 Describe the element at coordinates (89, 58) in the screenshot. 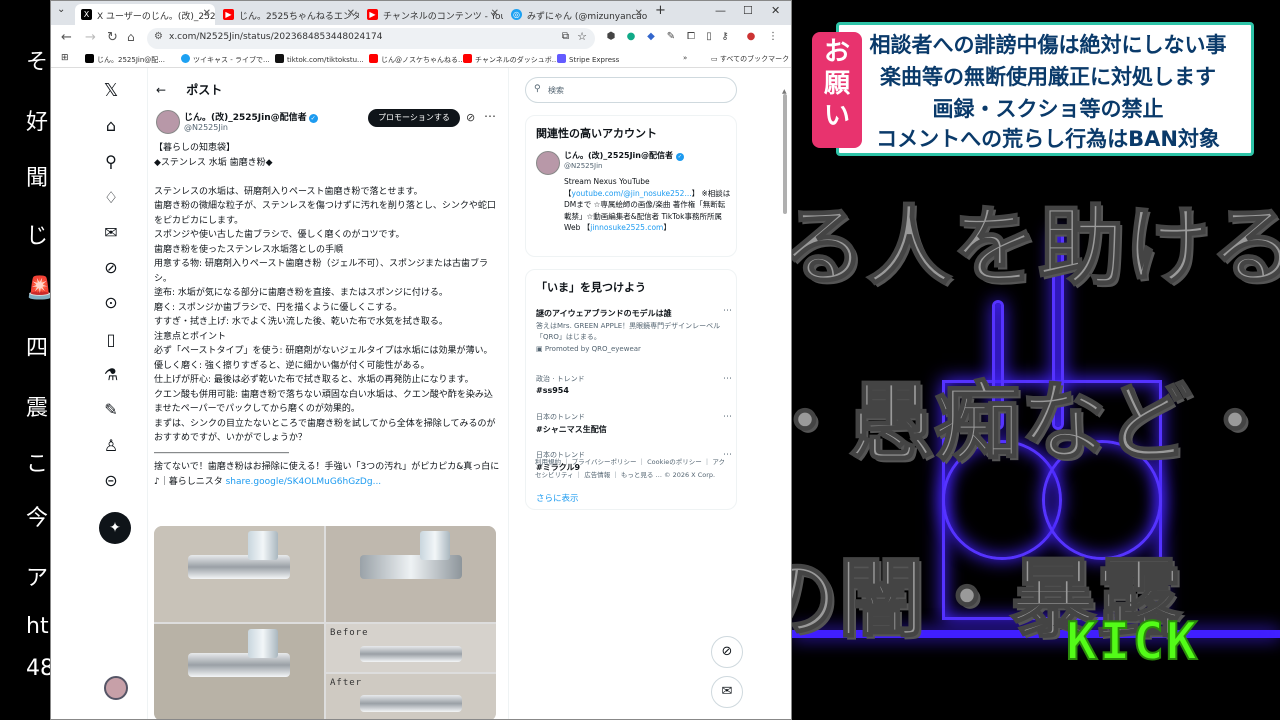

I see `x-icon` at that location.